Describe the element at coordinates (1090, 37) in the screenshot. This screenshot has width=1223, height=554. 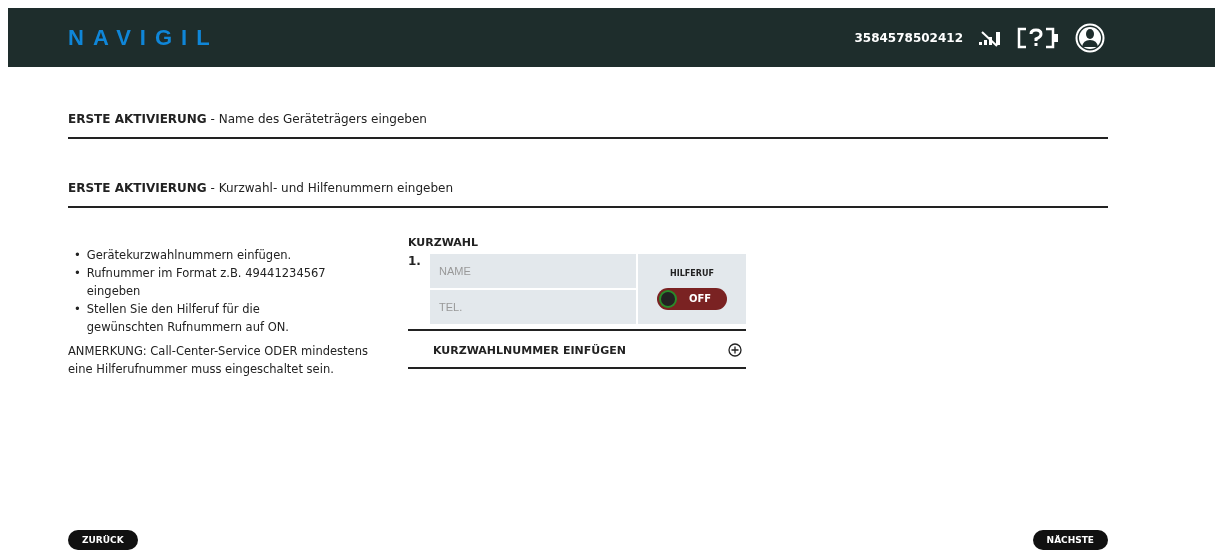
I see `user-icon` at that location.